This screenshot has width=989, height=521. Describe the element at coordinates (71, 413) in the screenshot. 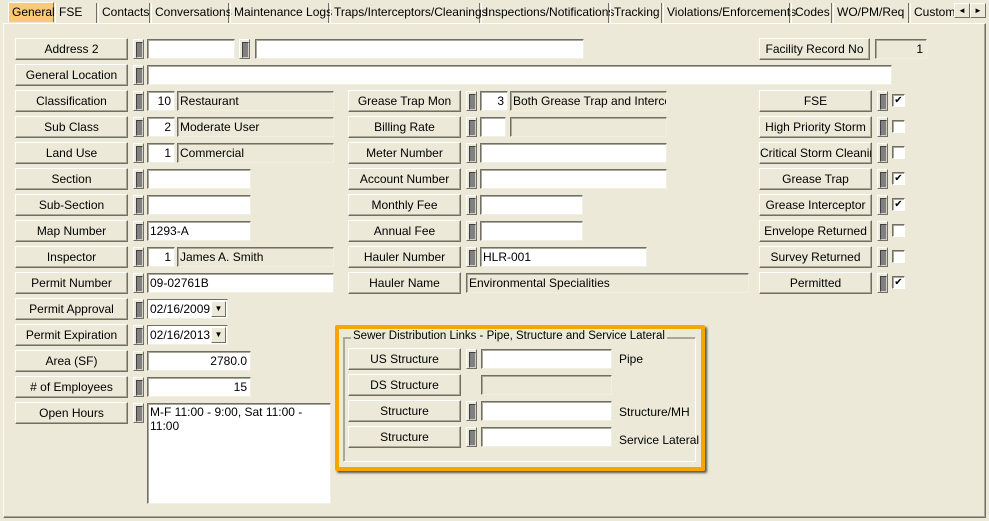

I see `open-hours-button: Open Hours` at that location.